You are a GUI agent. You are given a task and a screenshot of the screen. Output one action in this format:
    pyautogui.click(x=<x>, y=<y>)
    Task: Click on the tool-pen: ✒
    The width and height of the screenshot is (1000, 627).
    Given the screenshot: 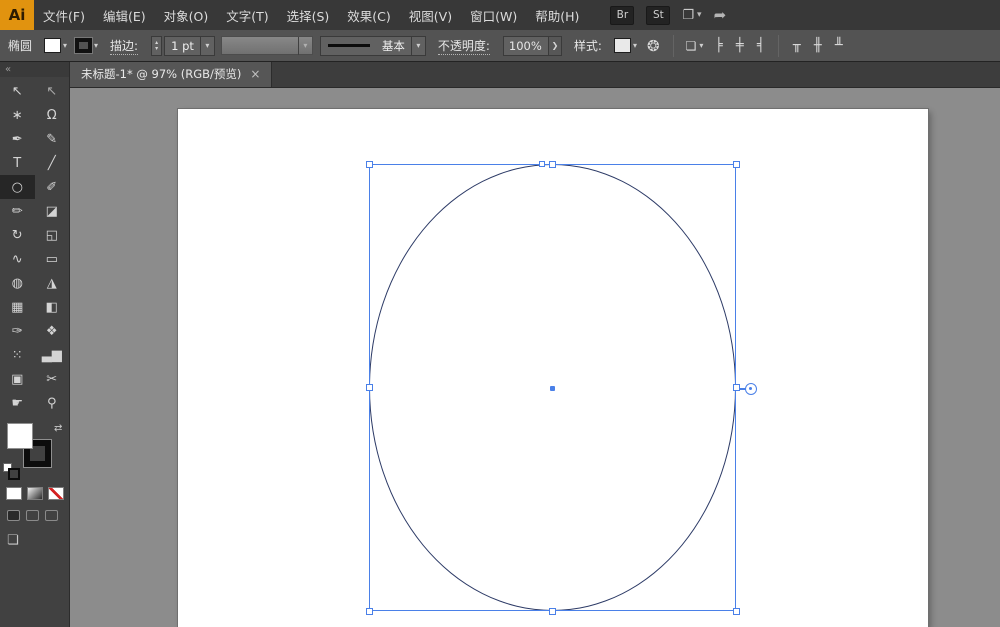 What is the action you would take?
    pyautogui.click(x=17, y=139)
    